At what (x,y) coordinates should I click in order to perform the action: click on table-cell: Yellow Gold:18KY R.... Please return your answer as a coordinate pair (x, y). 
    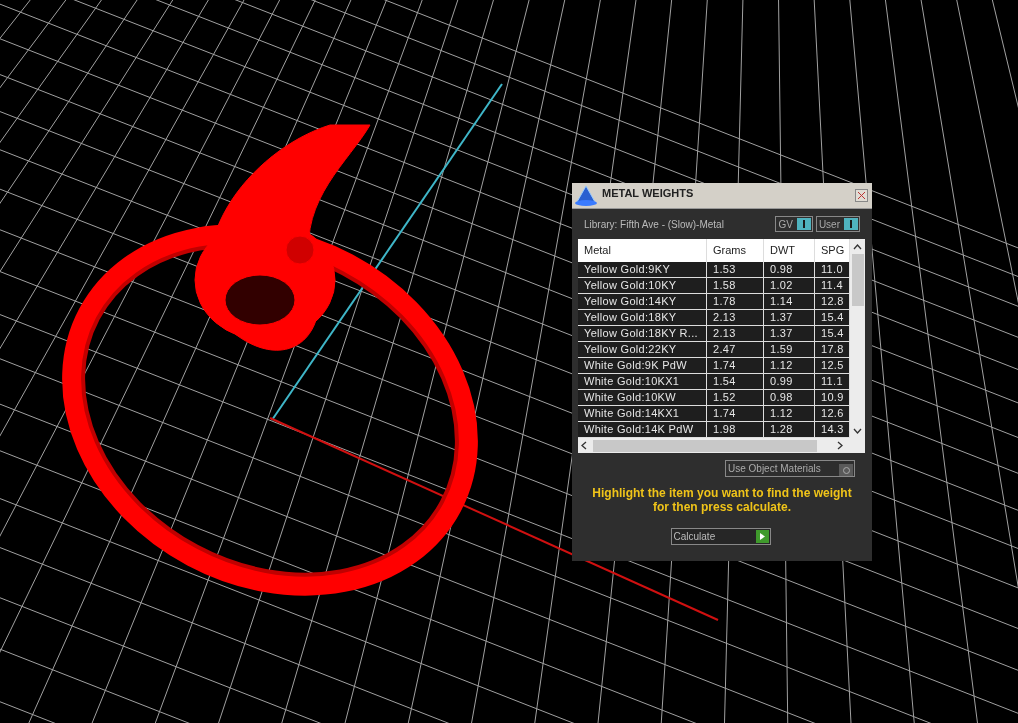
    Looking at the image, I should click on (642, 333).